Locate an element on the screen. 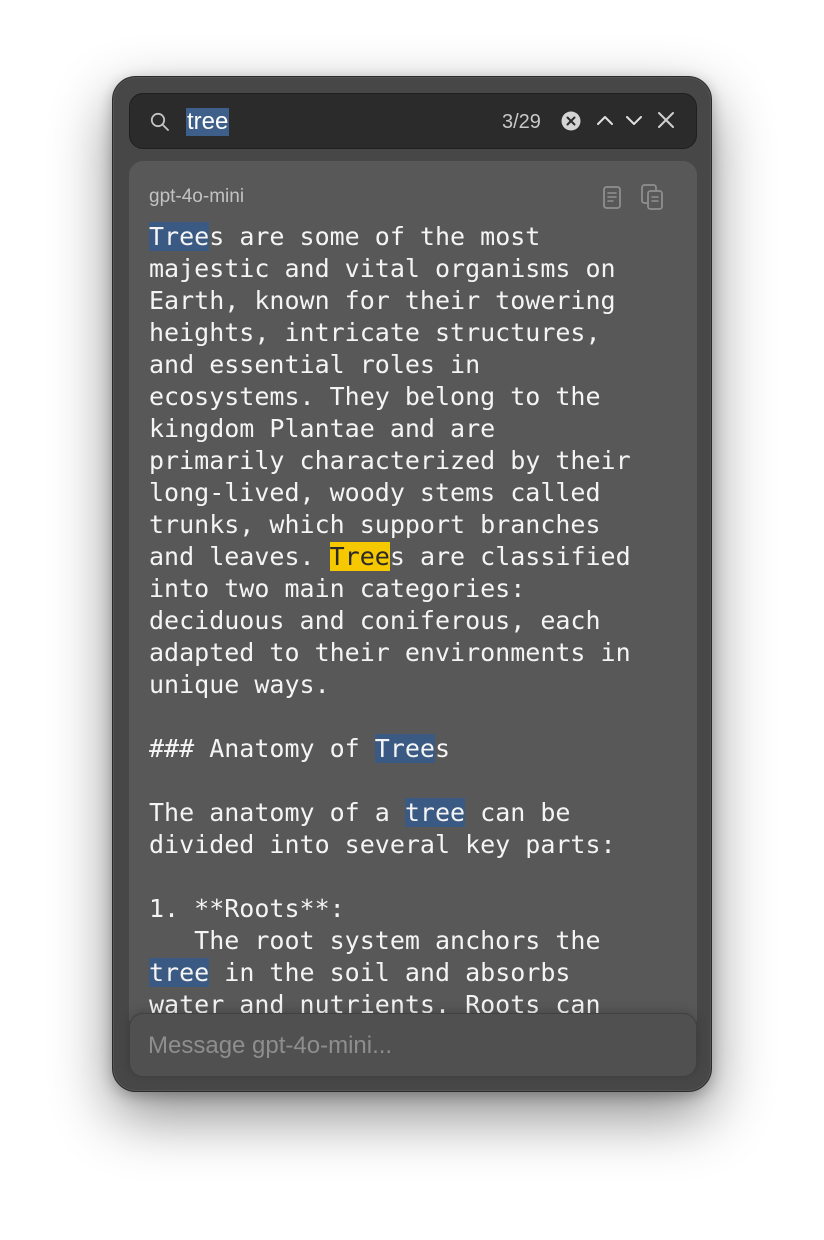 The height and width of the screenshot is (1240, 824). chevron-down-icon is located at coordinates (634, 120).